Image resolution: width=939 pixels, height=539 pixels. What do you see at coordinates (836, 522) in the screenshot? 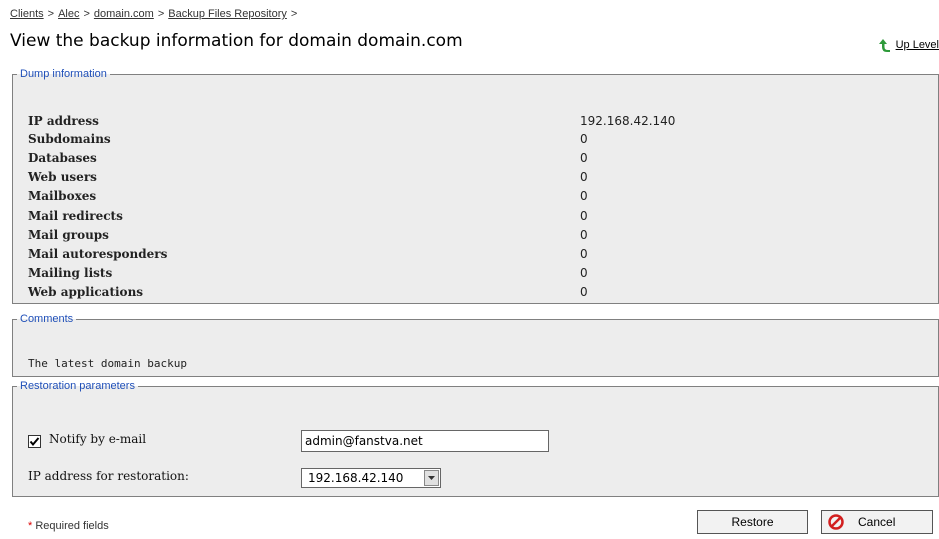
I see `cancel-icon` at bounding box center [836, 522].